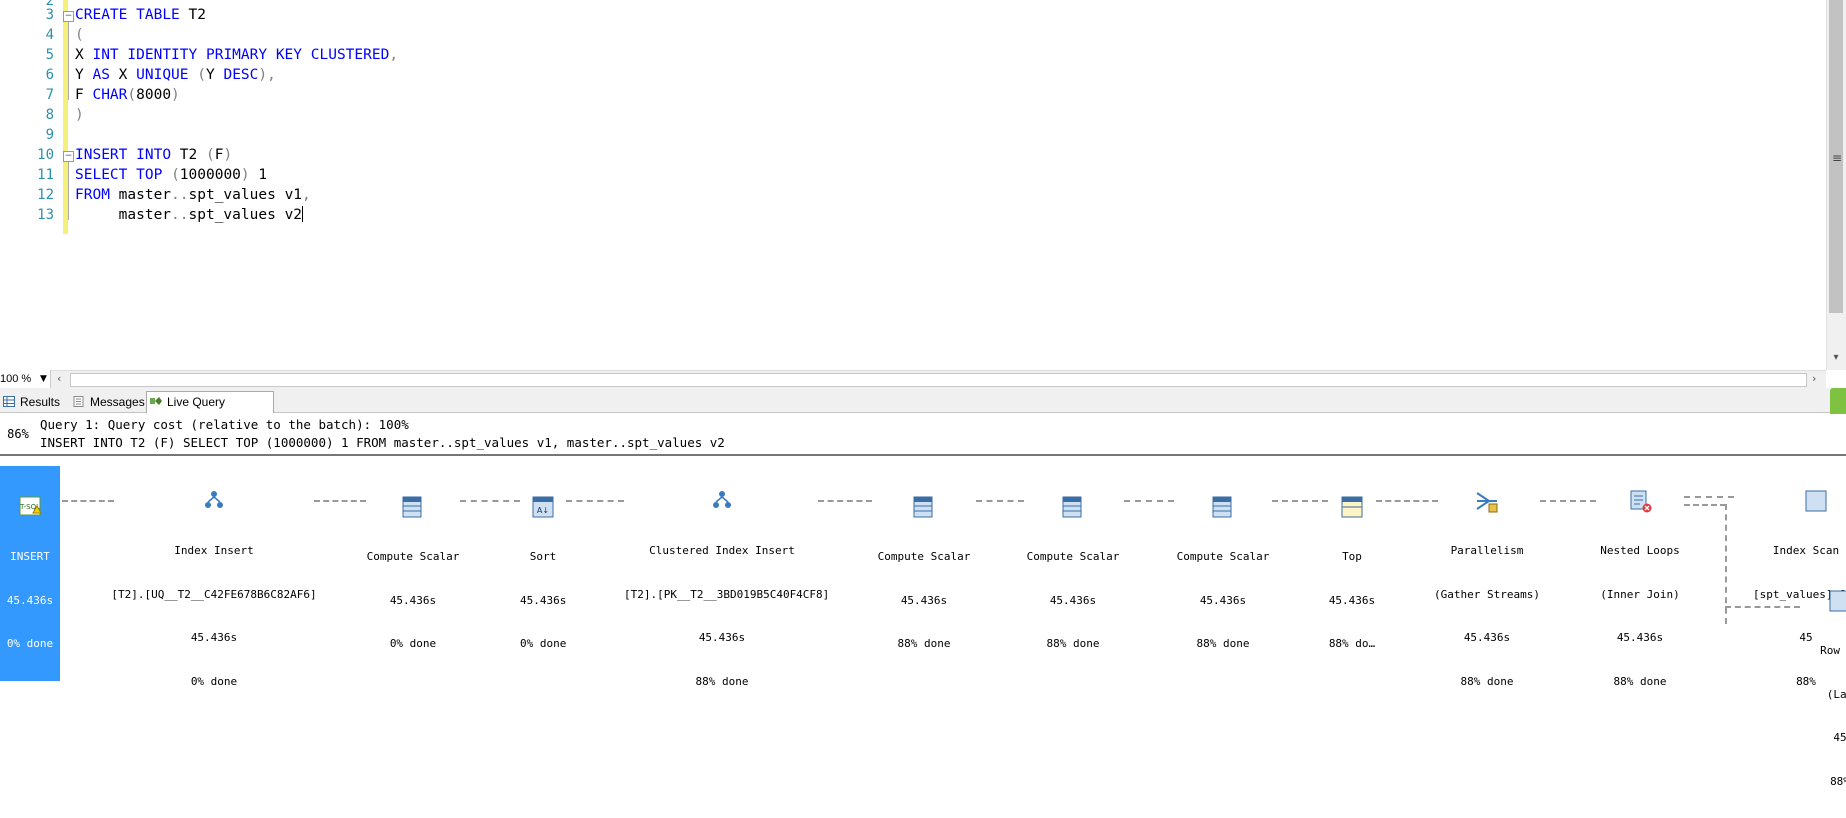 This screenshot has width=1846, height=818. I want to click on code-line: Y AS X UNIQUE (Y DESC),, so click(175, 75).